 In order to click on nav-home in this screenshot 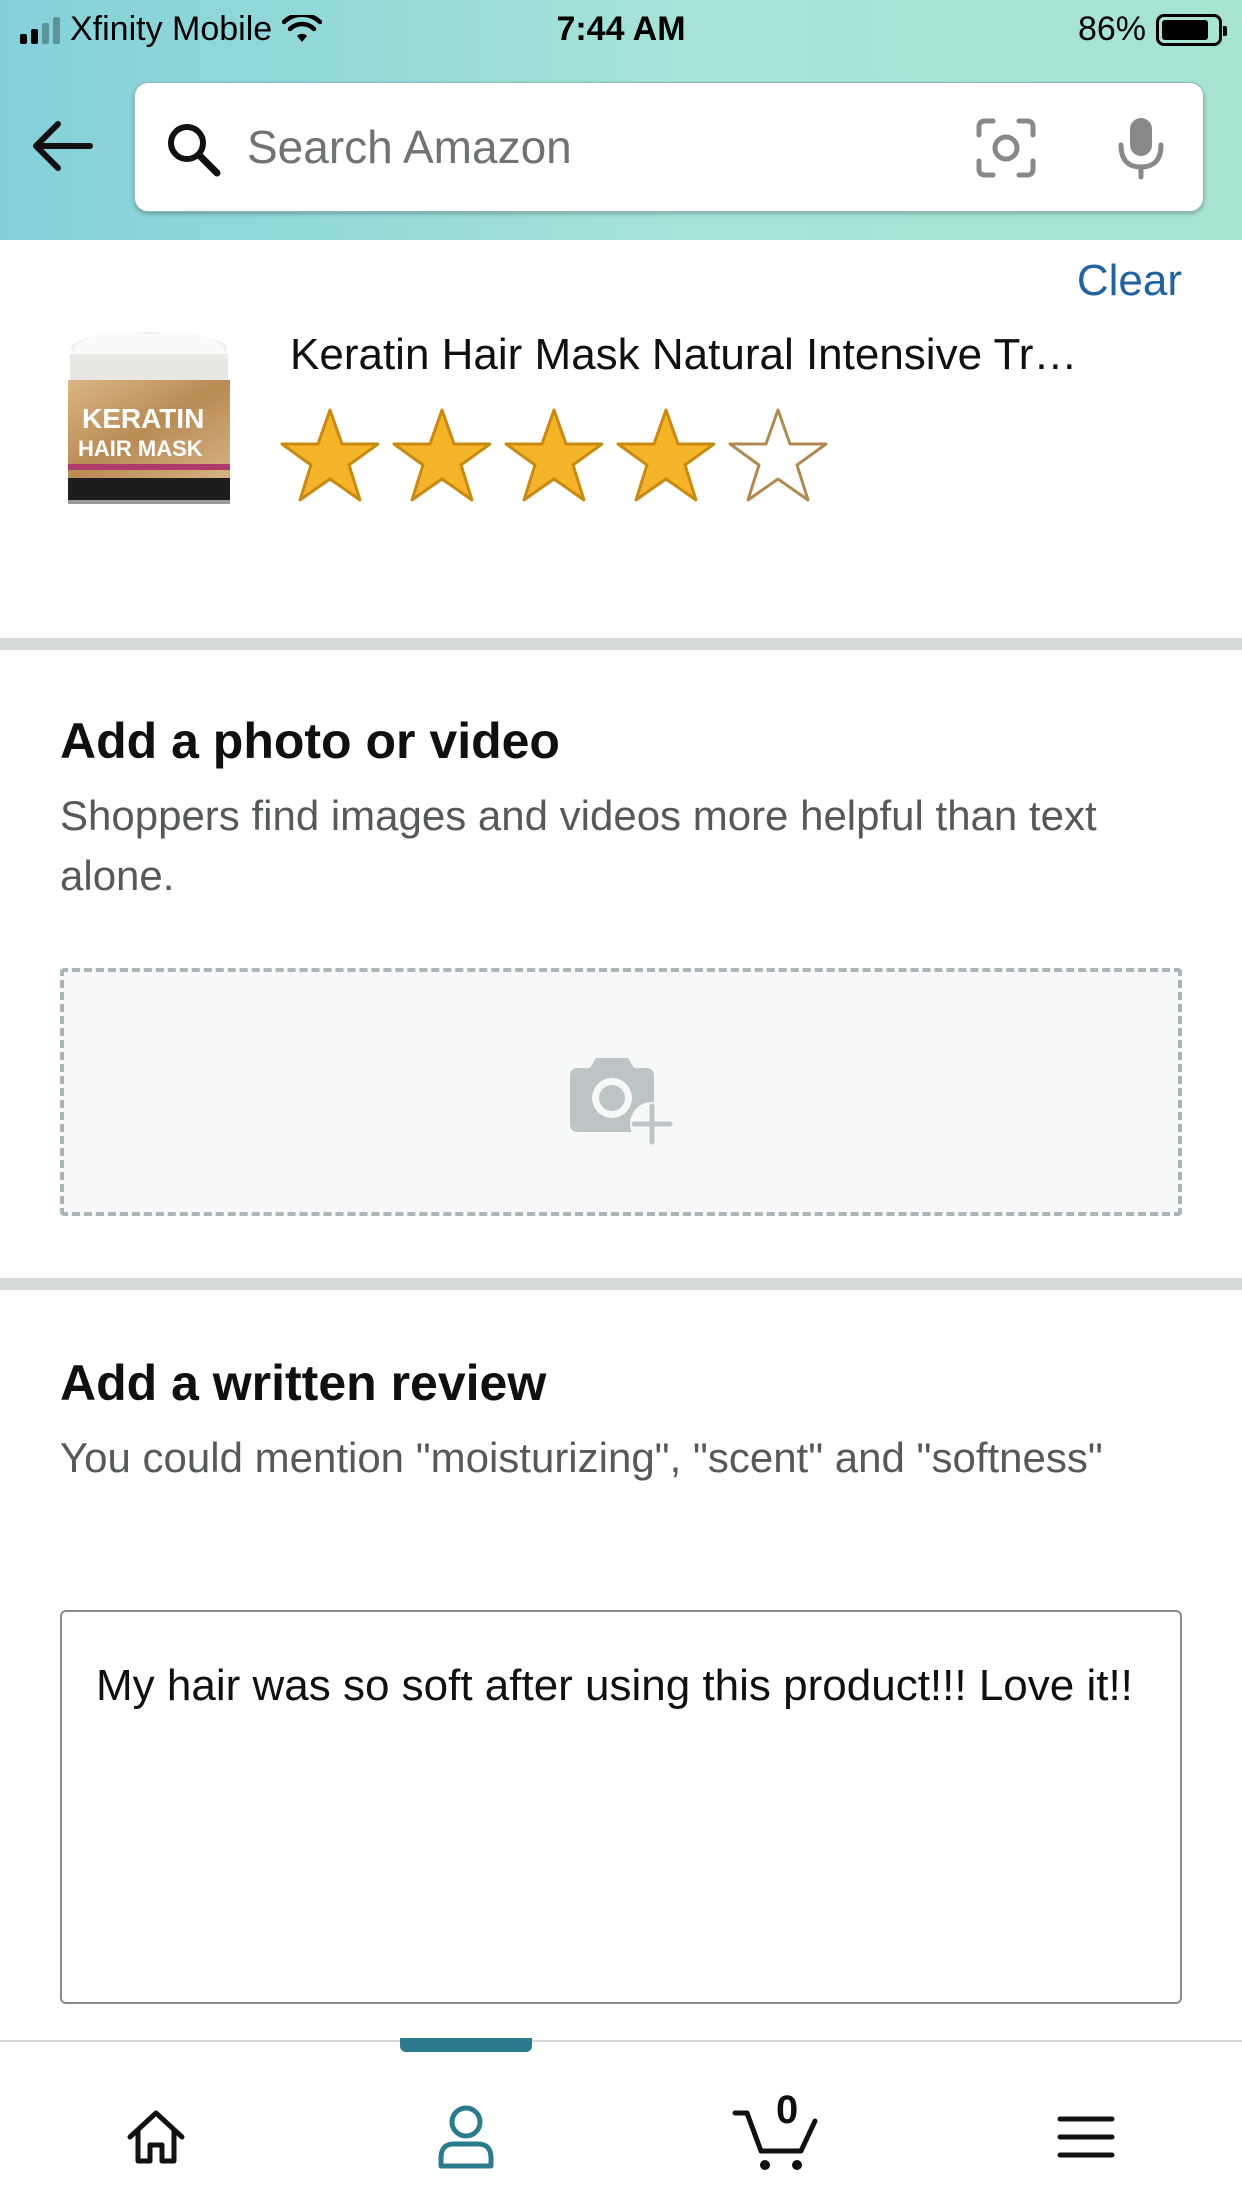, I will do `click(156, 2137)`.